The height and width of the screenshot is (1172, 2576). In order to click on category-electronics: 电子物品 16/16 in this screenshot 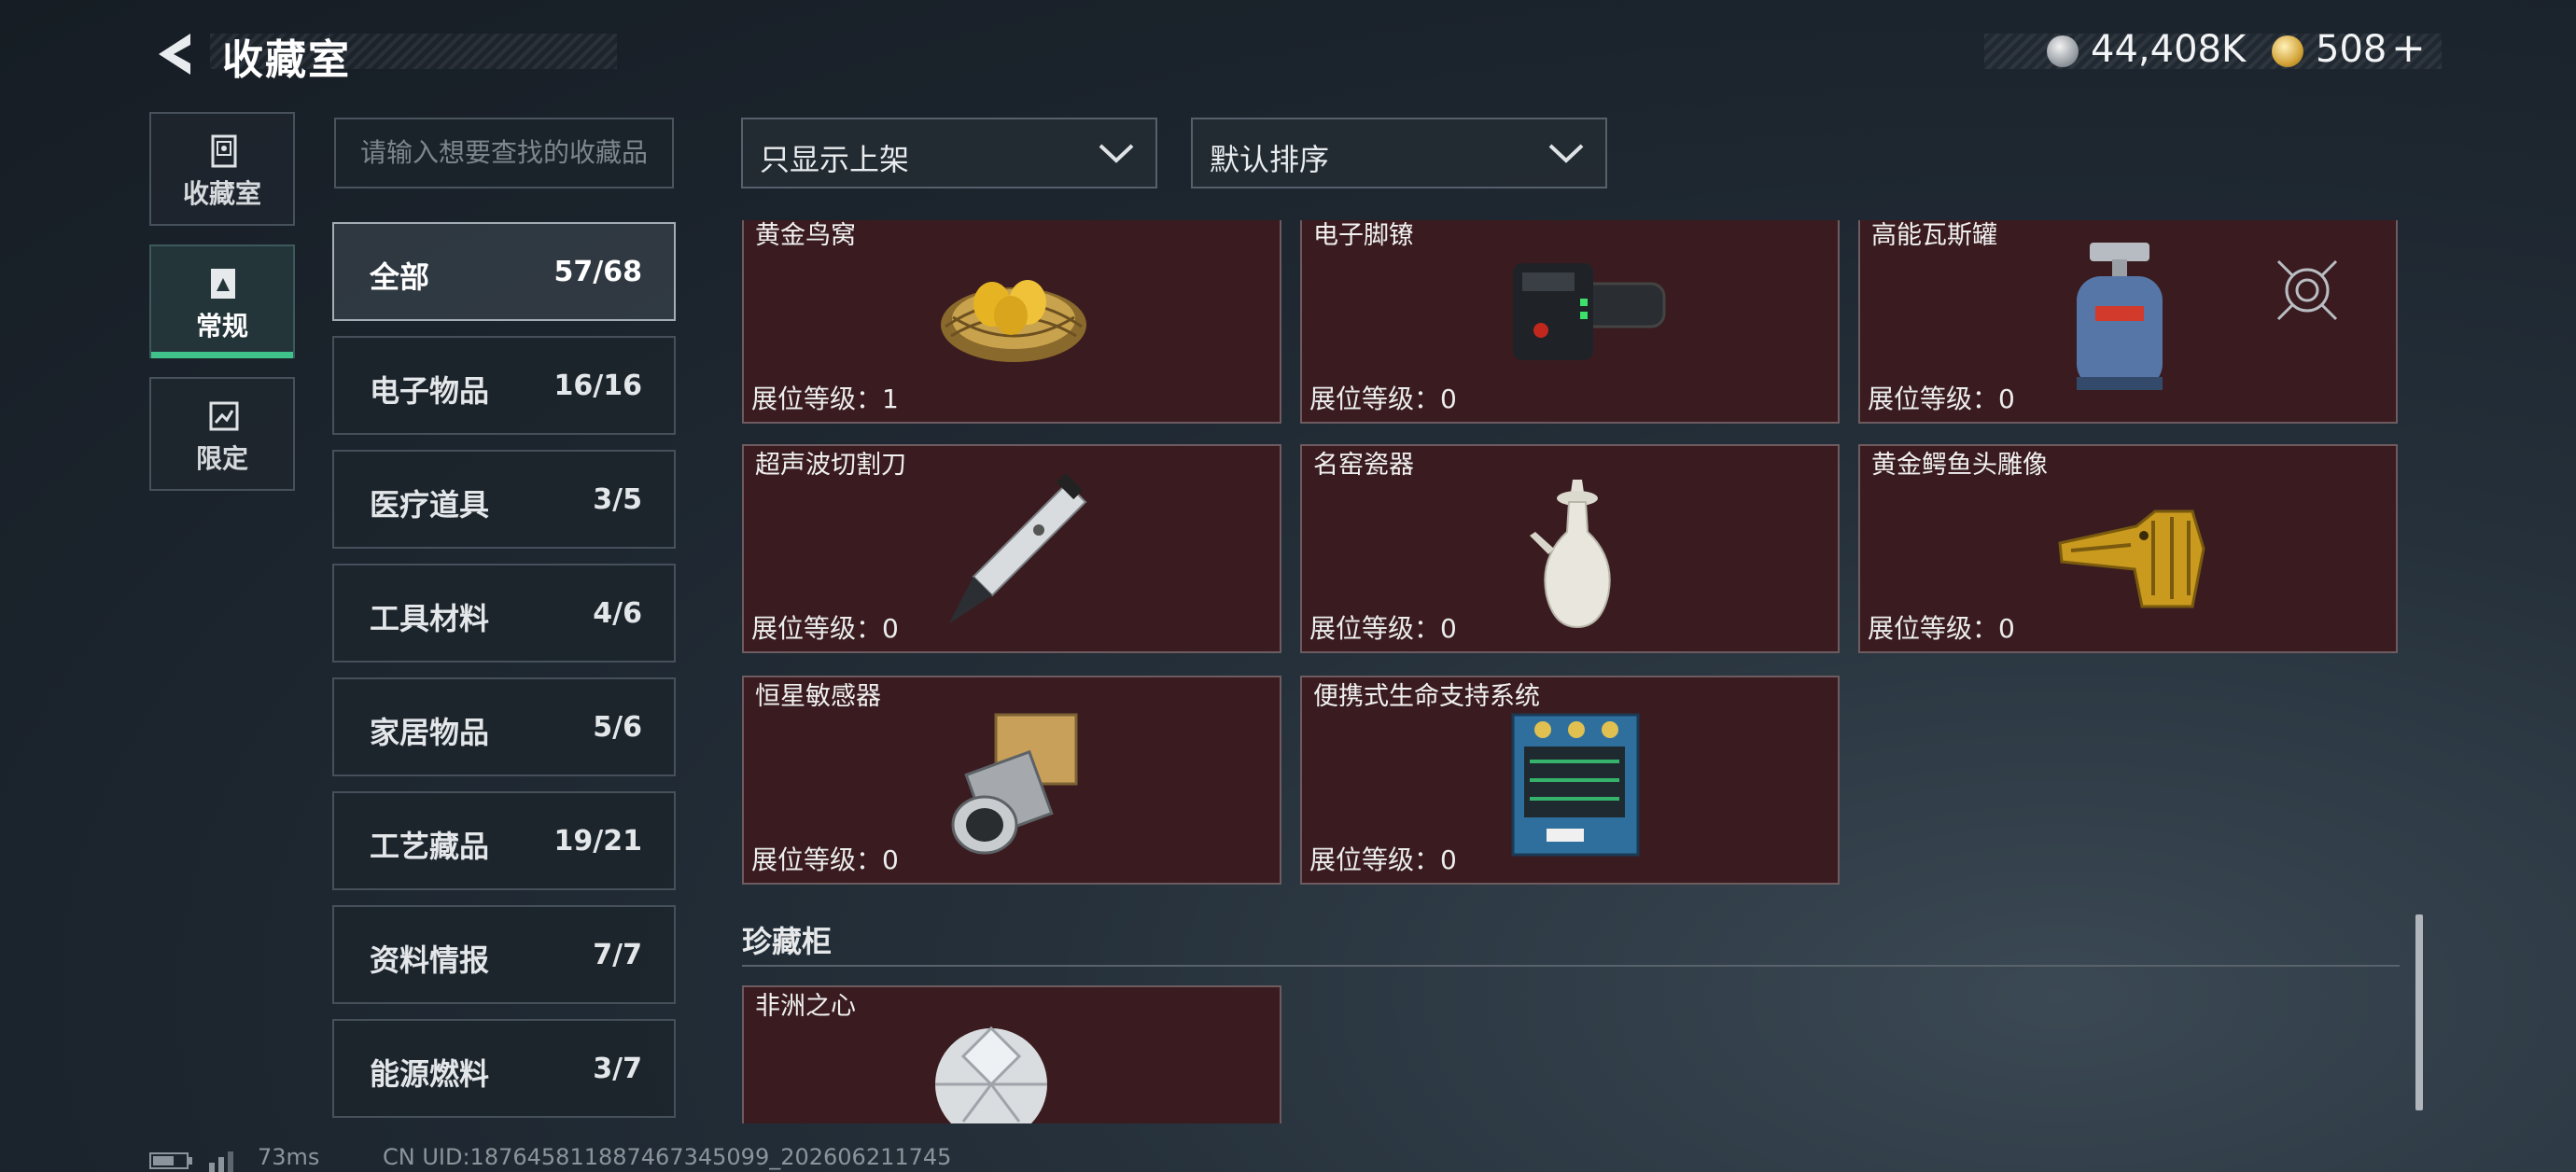, I will do `click(504, 385)`.